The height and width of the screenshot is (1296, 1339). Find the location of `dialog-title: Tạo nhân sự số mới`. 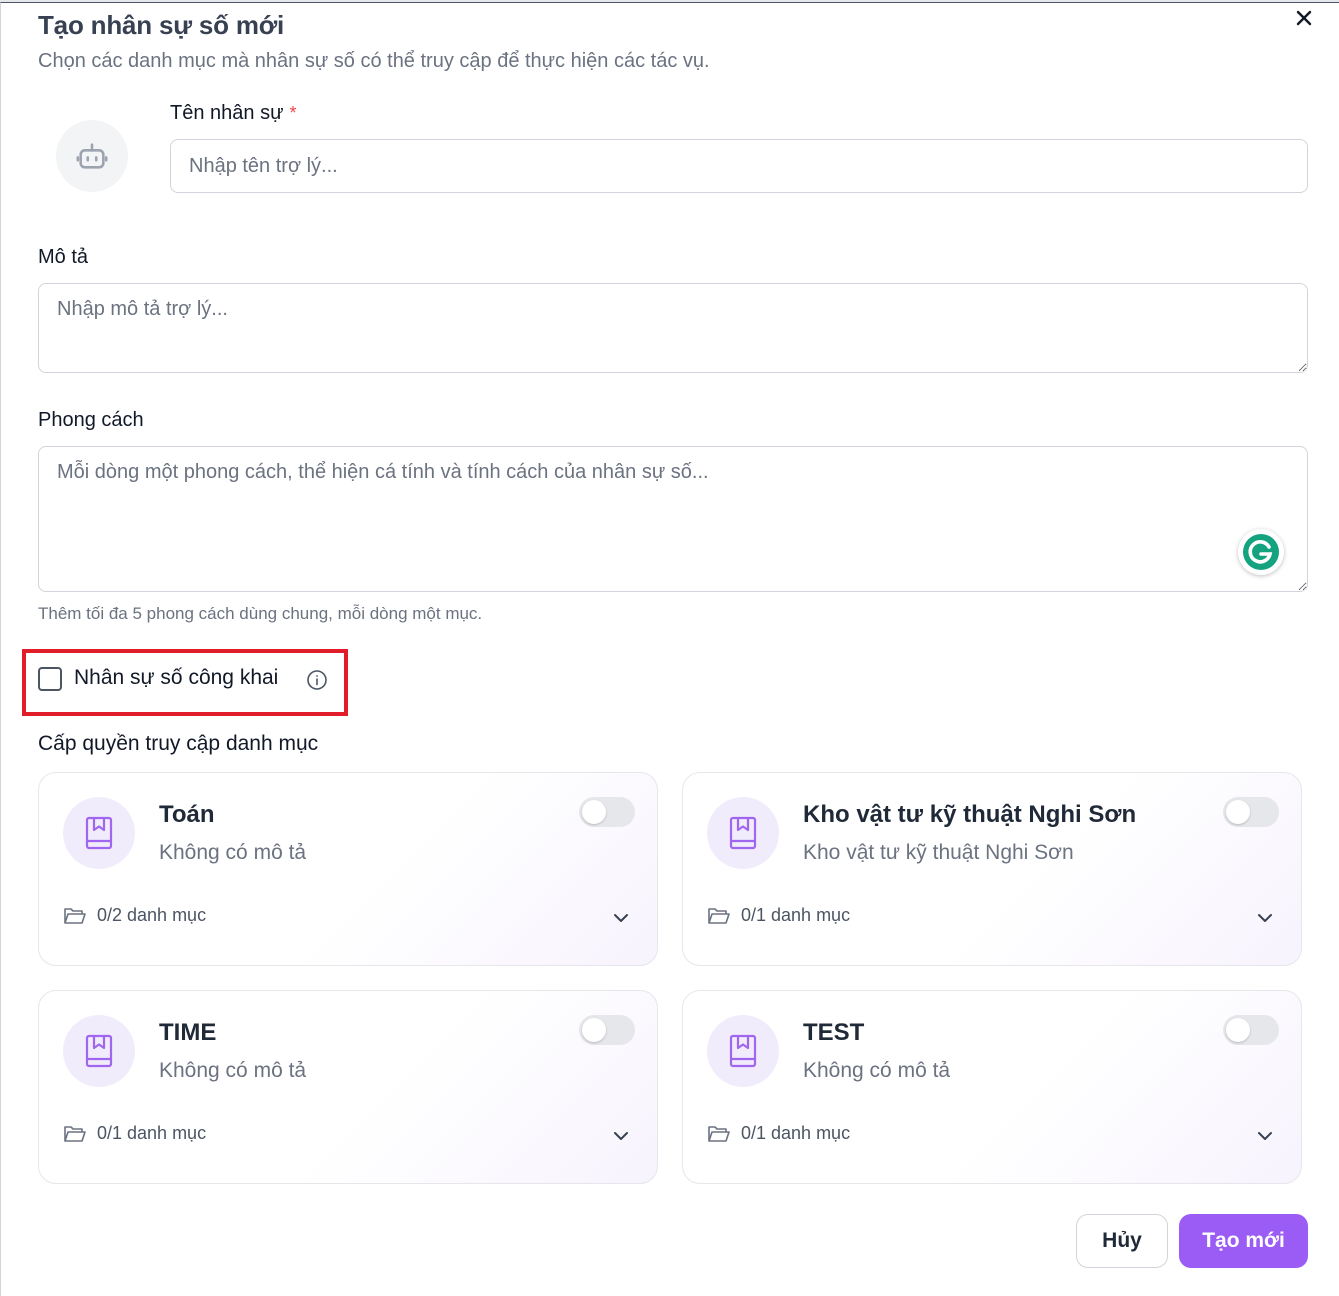

dialog-title: Tạo nhân sự số mới is located at coordinates (161, 25).